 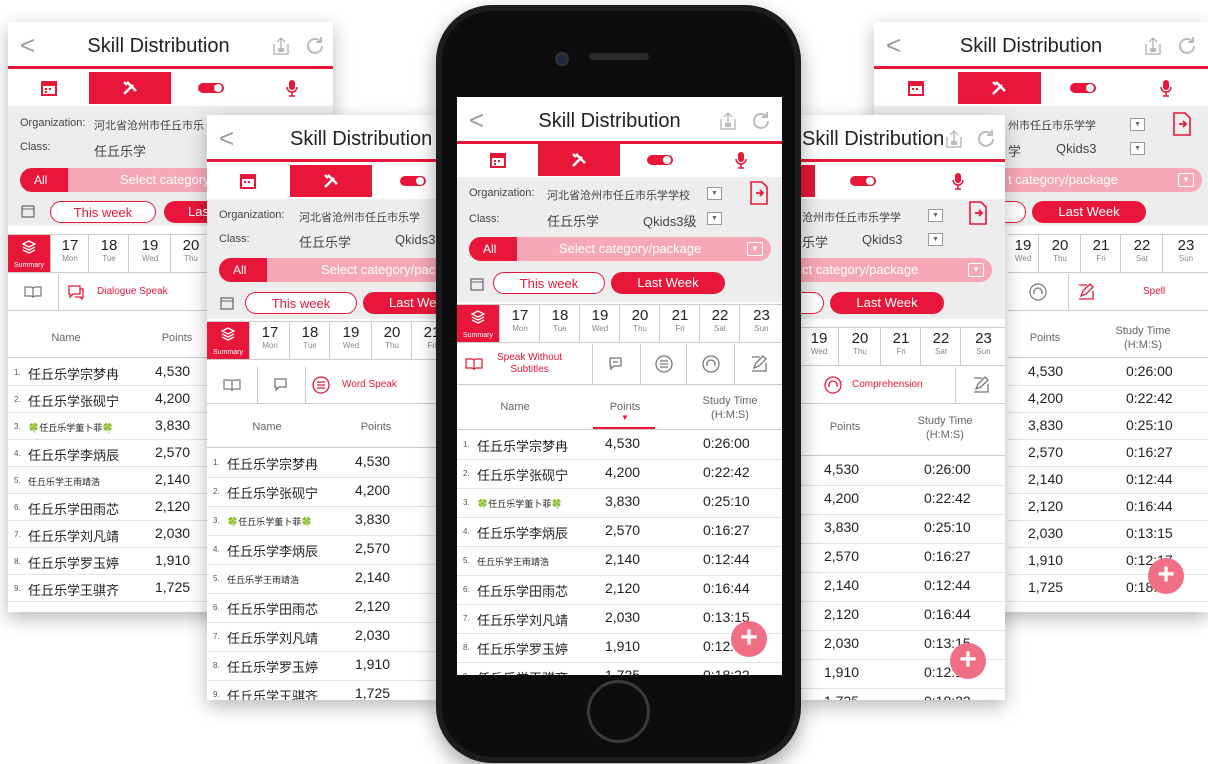 I want to click on table-row: 5. 任丘乐学王雨靖浩 2,140, so click(x=323, y=579).